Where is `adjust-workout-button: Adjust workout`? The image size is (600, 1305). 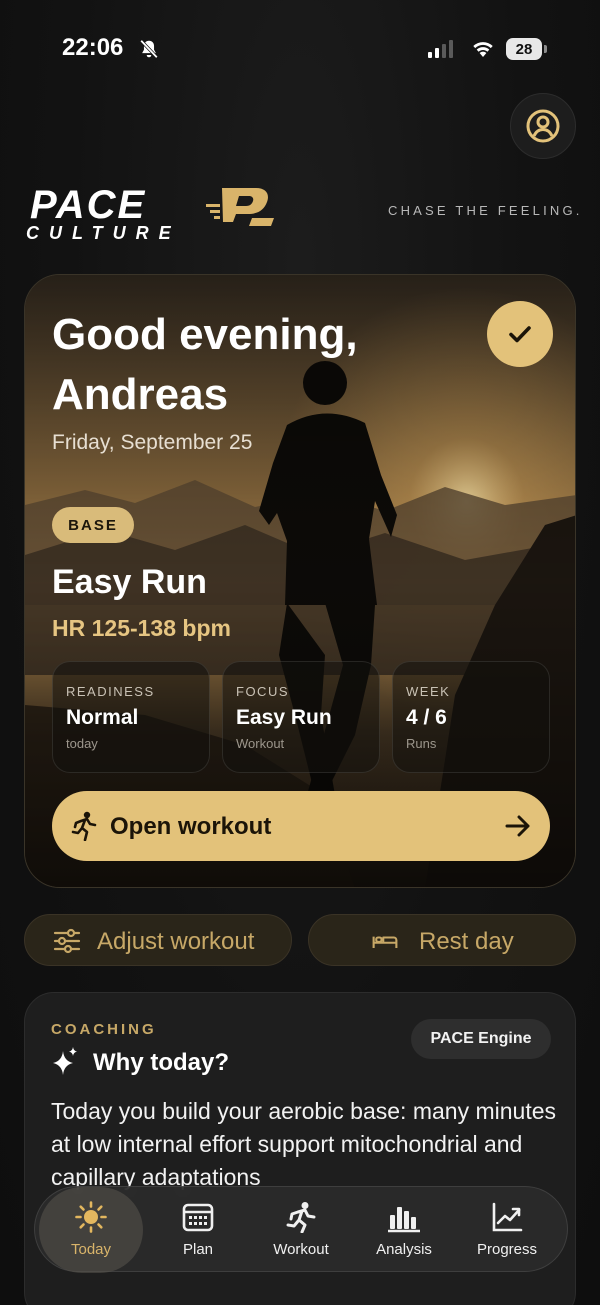
adjust-workout-button: Adjust workout is located at coordinates (158, 940).